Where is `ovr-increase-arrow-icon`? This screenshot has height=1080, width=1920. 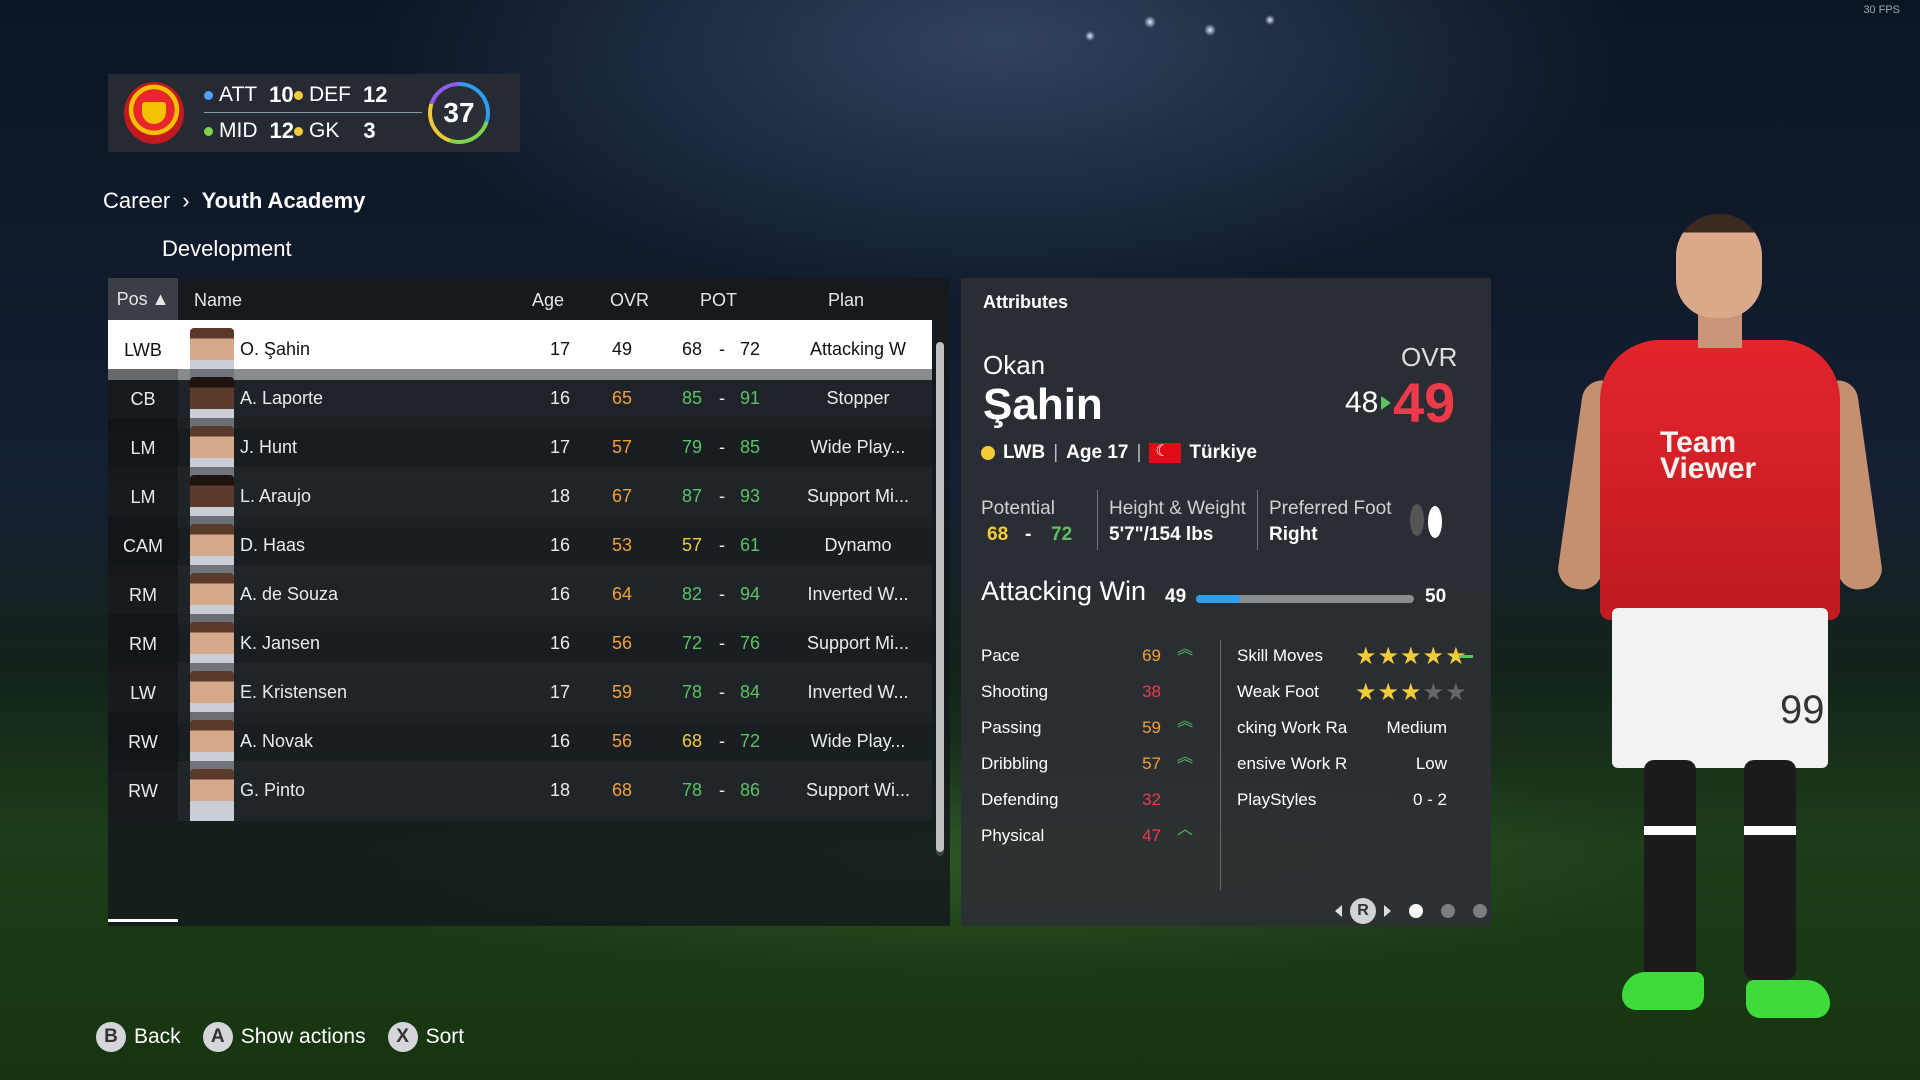 ovr-increase-arrow-icon is located at coordinates (1386, 403).